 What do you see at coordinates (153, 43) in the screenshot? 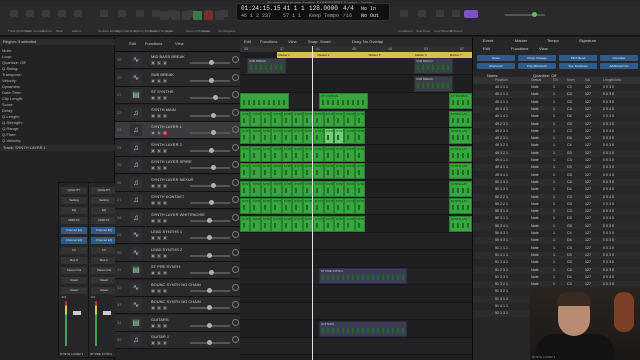
I see `tracks-functions-menu: Functions` at bounding box center [153, 43].